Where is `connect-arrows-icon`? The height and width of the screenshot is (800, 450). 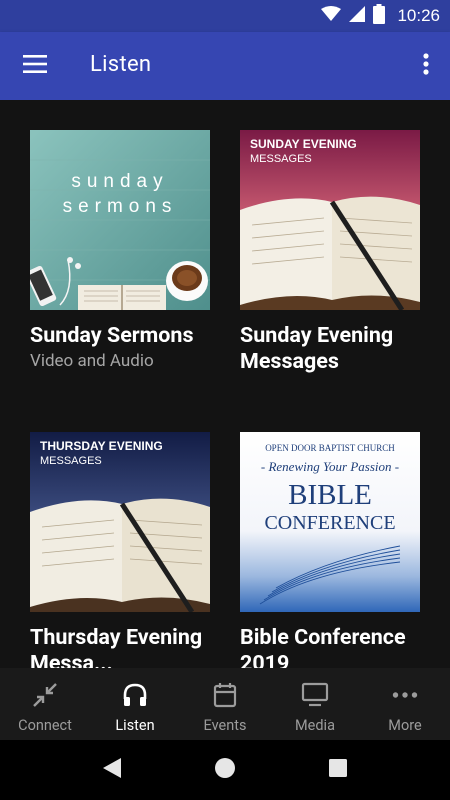
connect-arrows-icon is located at coordinates (45, 695).